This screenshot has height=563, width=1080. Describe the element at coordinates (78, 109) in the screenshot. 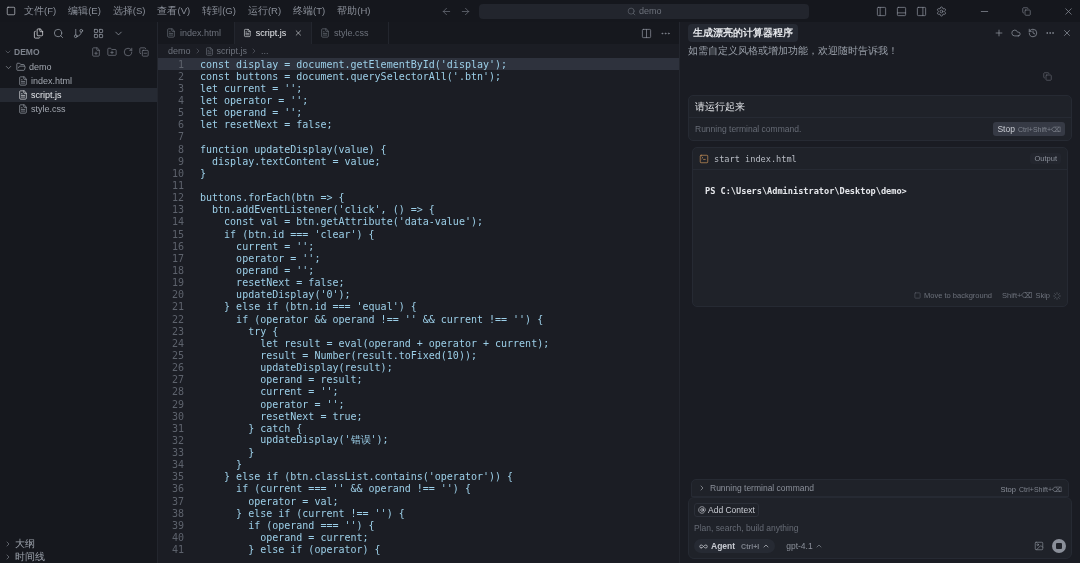

I see `file-item: style.css` at that location.